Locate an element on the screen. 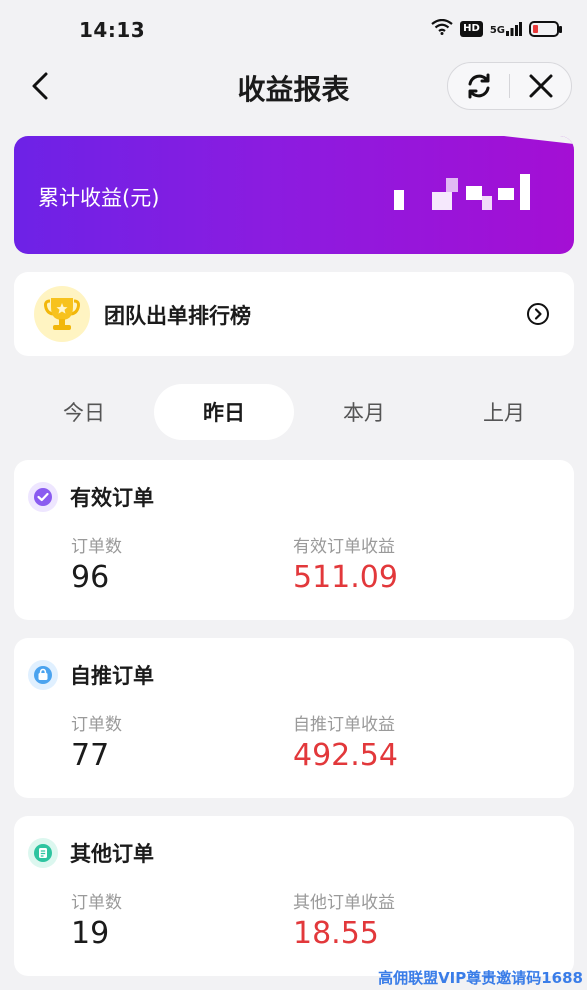  close-icon is located at coordinates (540, 86).